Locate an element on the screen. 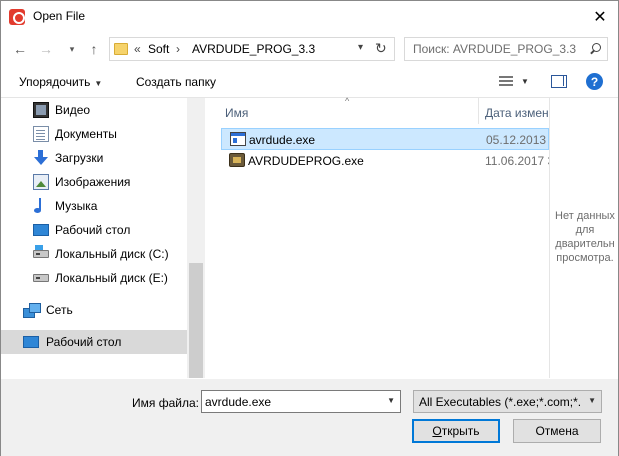 This screenshot has height=456, width=619. file-type-value: All Executables (*.exe;*.com;*.p is located at coordinates (500, 402).